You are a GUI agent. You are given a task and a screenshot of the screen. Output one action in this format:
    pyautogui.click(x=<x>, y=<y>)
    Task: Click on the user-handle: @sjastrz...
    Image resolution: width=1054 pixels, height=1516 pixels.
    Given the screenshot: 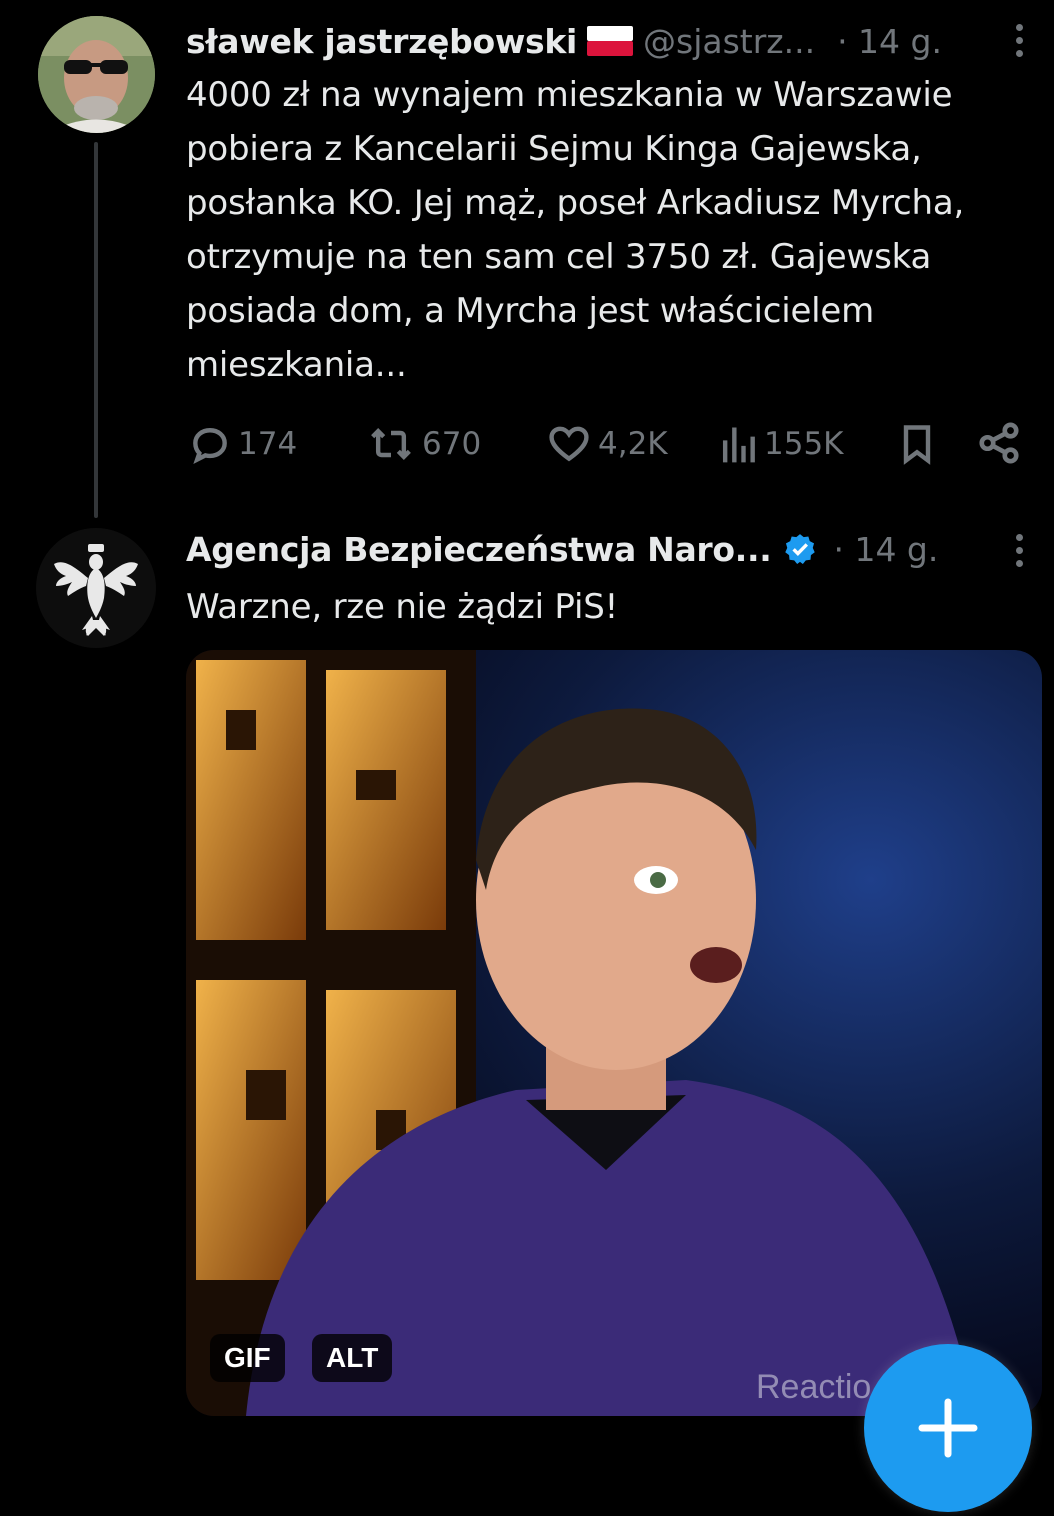 What is the action you would take?
    pyautogui.click(x=729, y=41)
    